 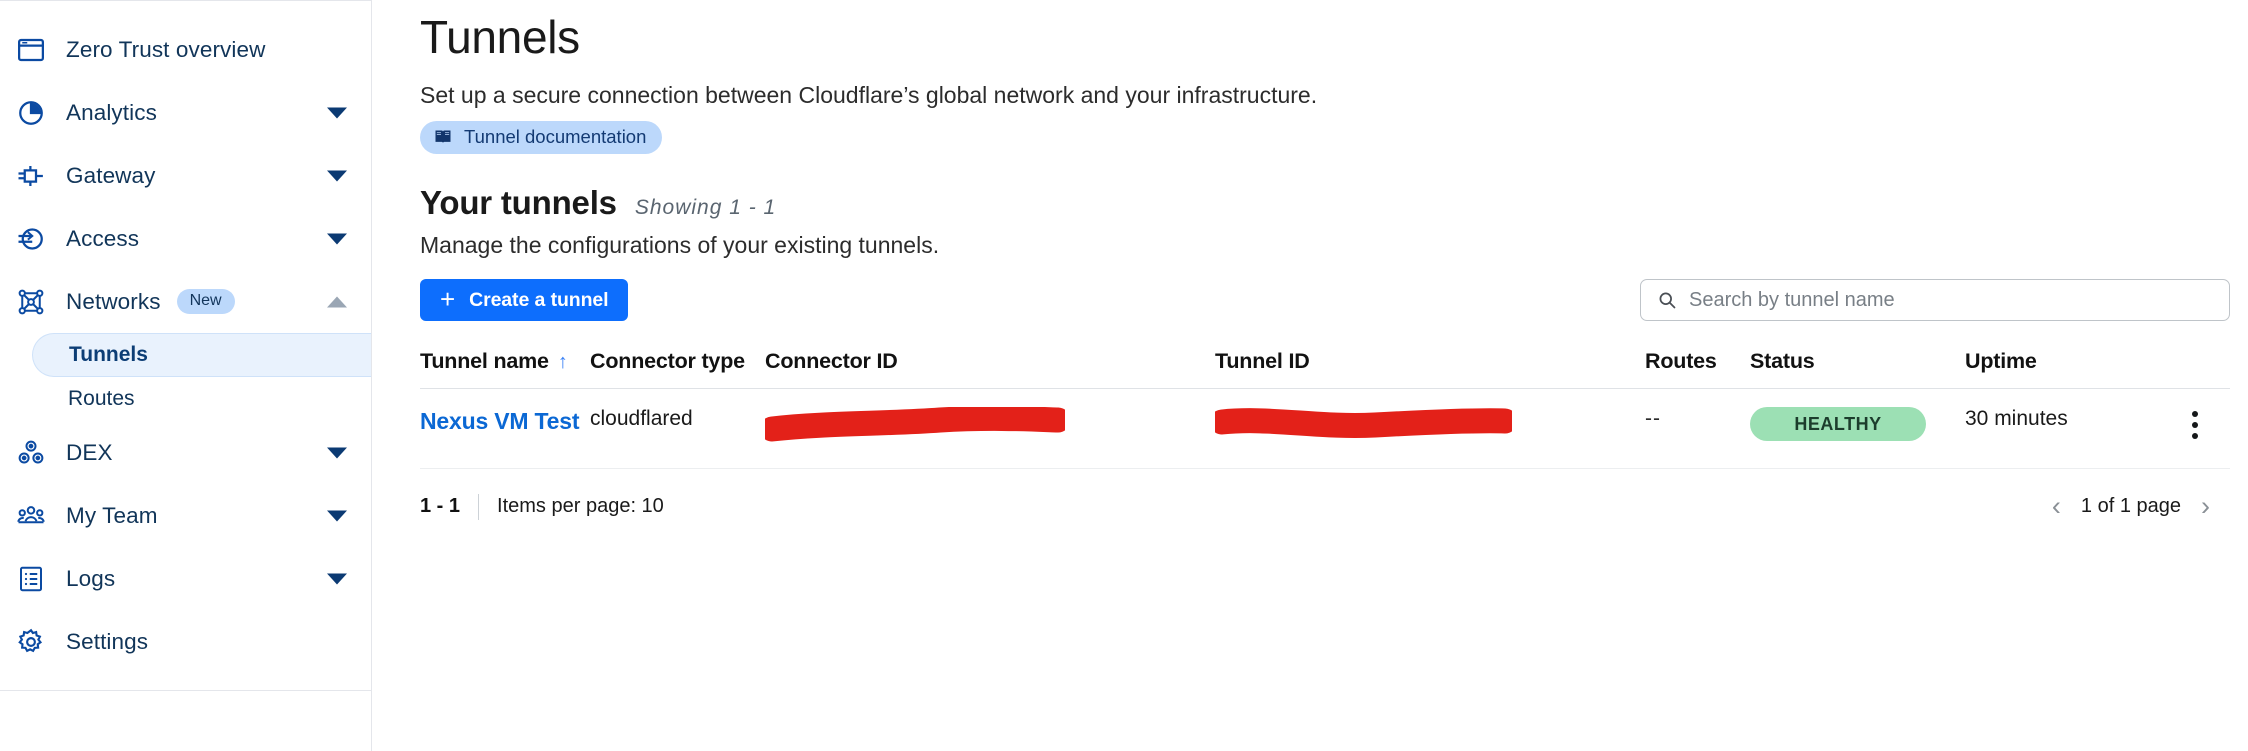 What do you see at coordinates (31, 239) in the screenshot?
I see `access-icon` at bounding box center [31, 239].